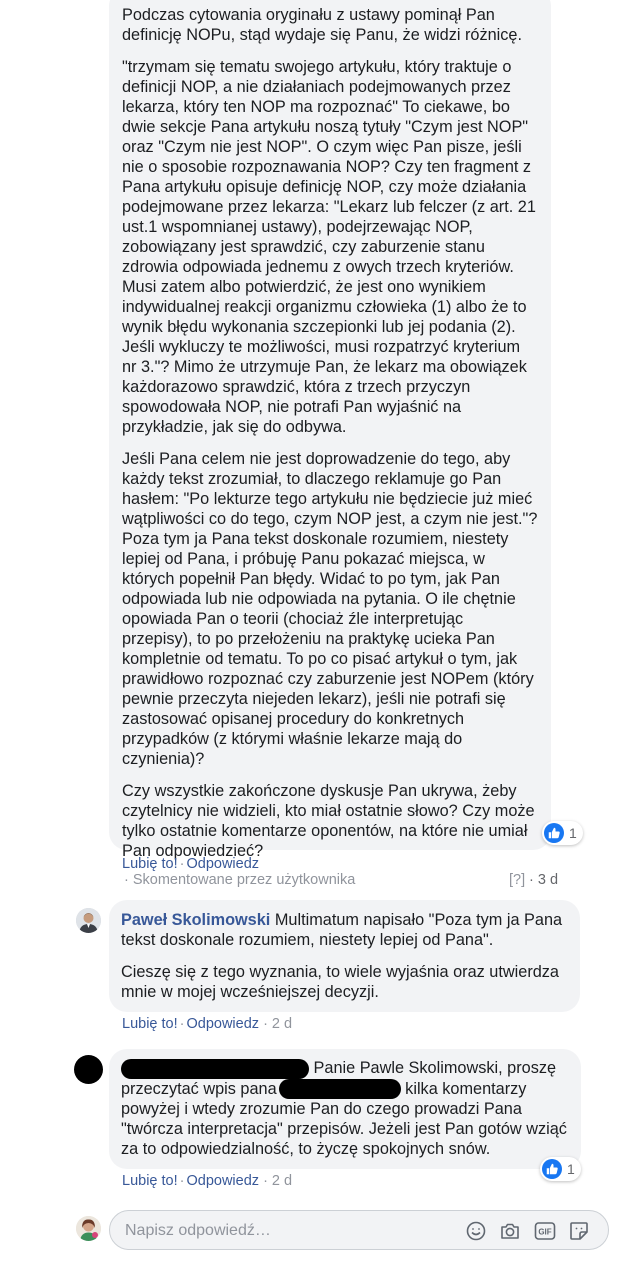 This screenshot has height=1261, width=624. What do you see at coordinates (476, 1231) in the screenshot?
I see `emoji-icon` at bounding box center [476, 1231].